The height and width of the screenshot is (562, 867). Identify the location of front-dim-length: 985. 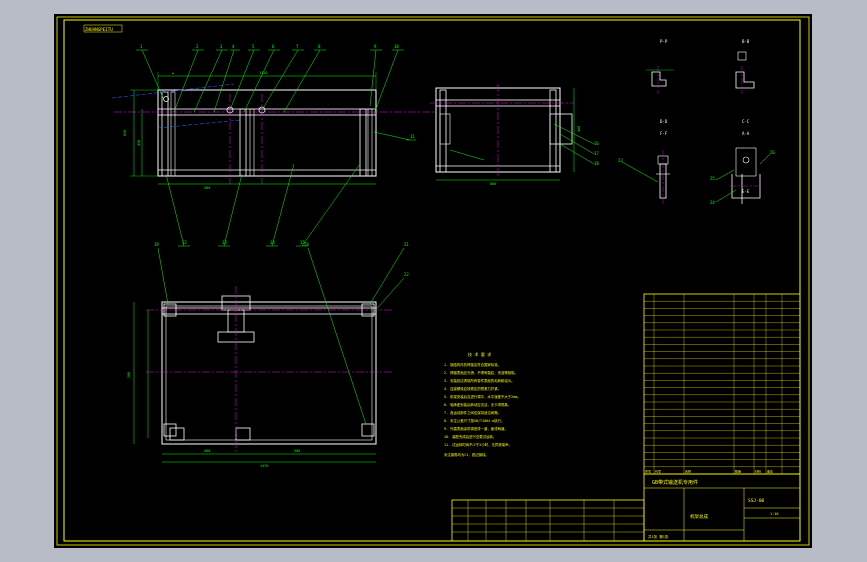
(207, 188).